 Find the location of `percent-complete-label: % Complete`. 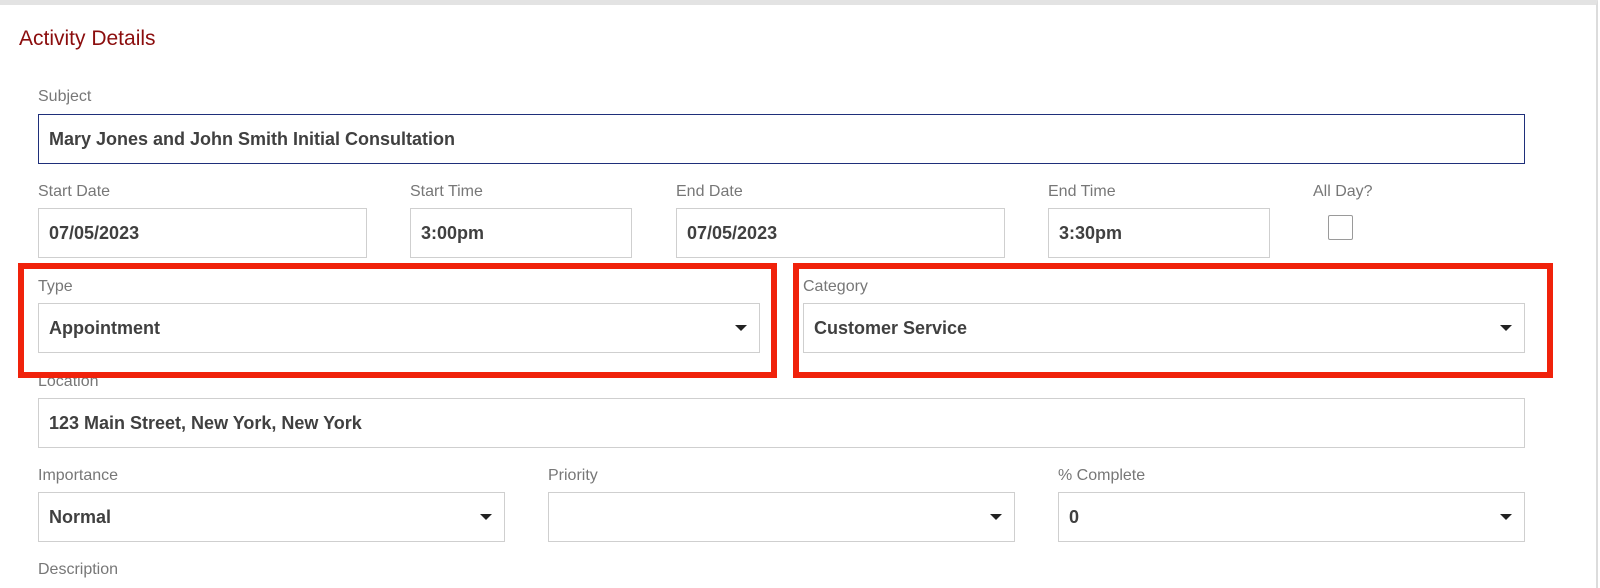

percent-complete-label: % Complete is located at coordinates (1102, 475).